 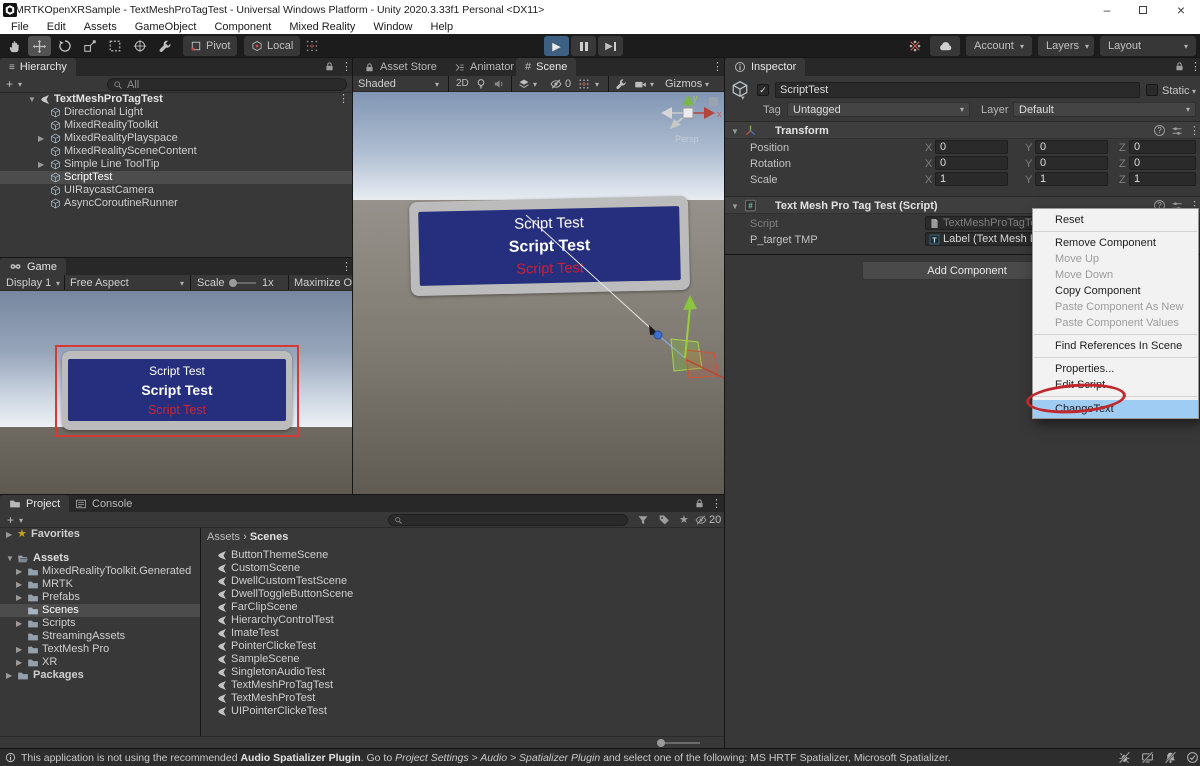 What do you see at coordinates (38, 67) in the screenshot?
I see `tab-hierarchy: ≡ Hierarchy` at bounding box center [38, 67].